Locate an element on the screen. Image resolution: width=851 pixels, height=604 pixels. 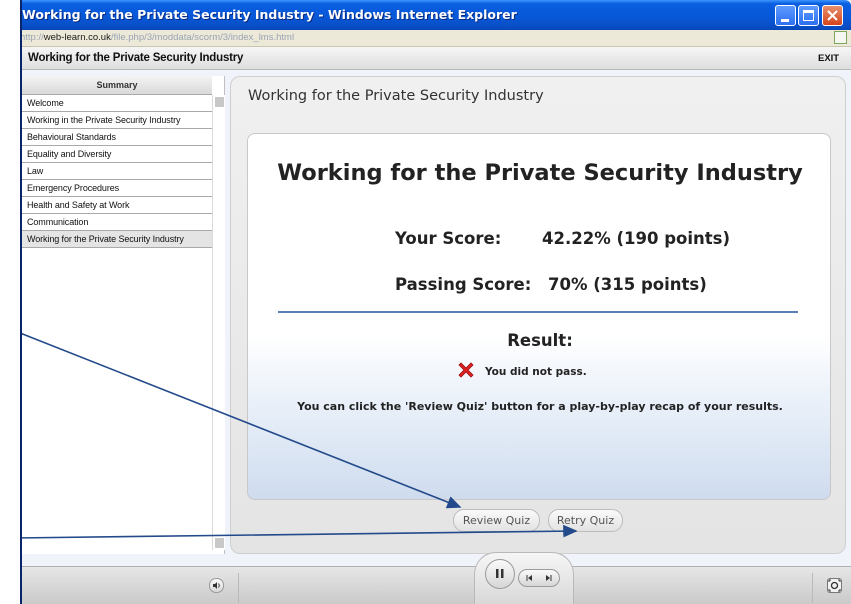
pause-button is located at coordinates (500, 574).